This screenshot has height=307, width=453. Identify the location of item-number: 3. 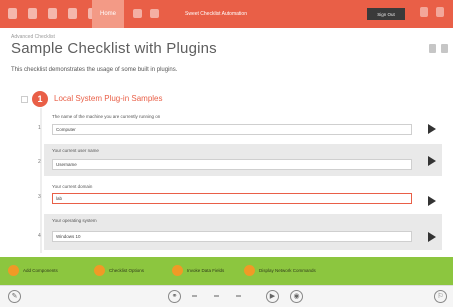
(39, 197).